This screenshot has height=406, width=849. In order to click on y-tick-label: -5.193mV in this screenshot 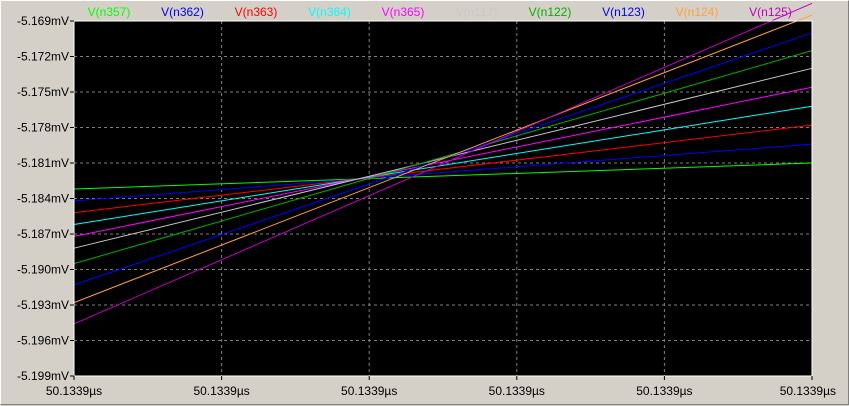, I will do `click(43, 305)`.